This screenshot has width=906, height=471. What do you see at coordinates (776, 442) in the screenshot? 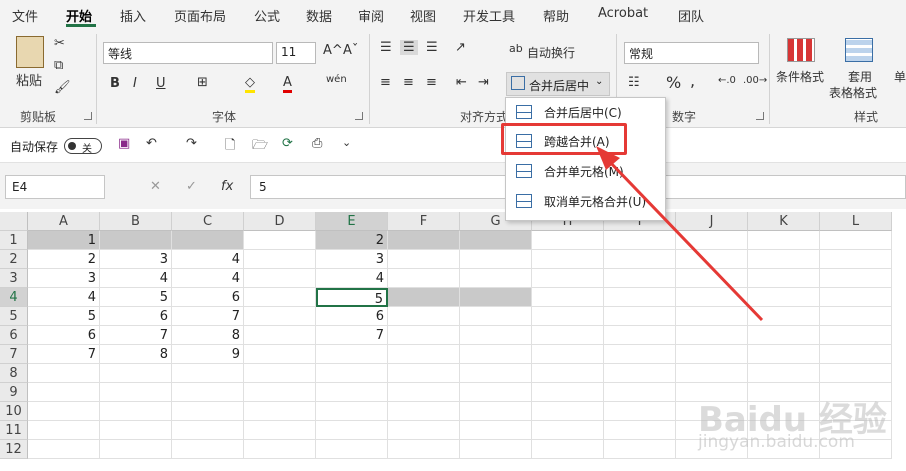
I see `watermark-url: jingyan.baidu.com` at bounding box center [776, 442].